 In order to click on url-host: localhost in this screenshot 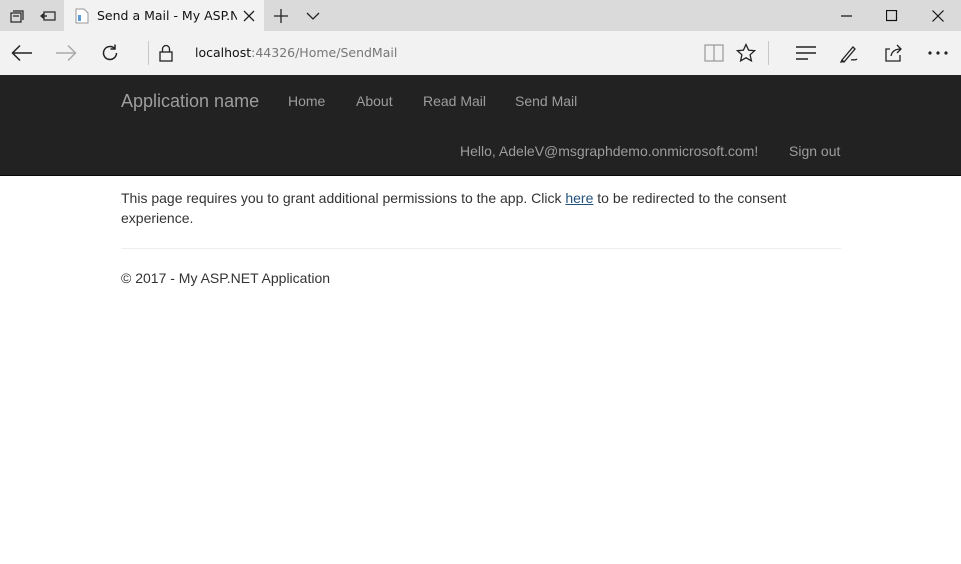, I will do `click(223, 52)`.